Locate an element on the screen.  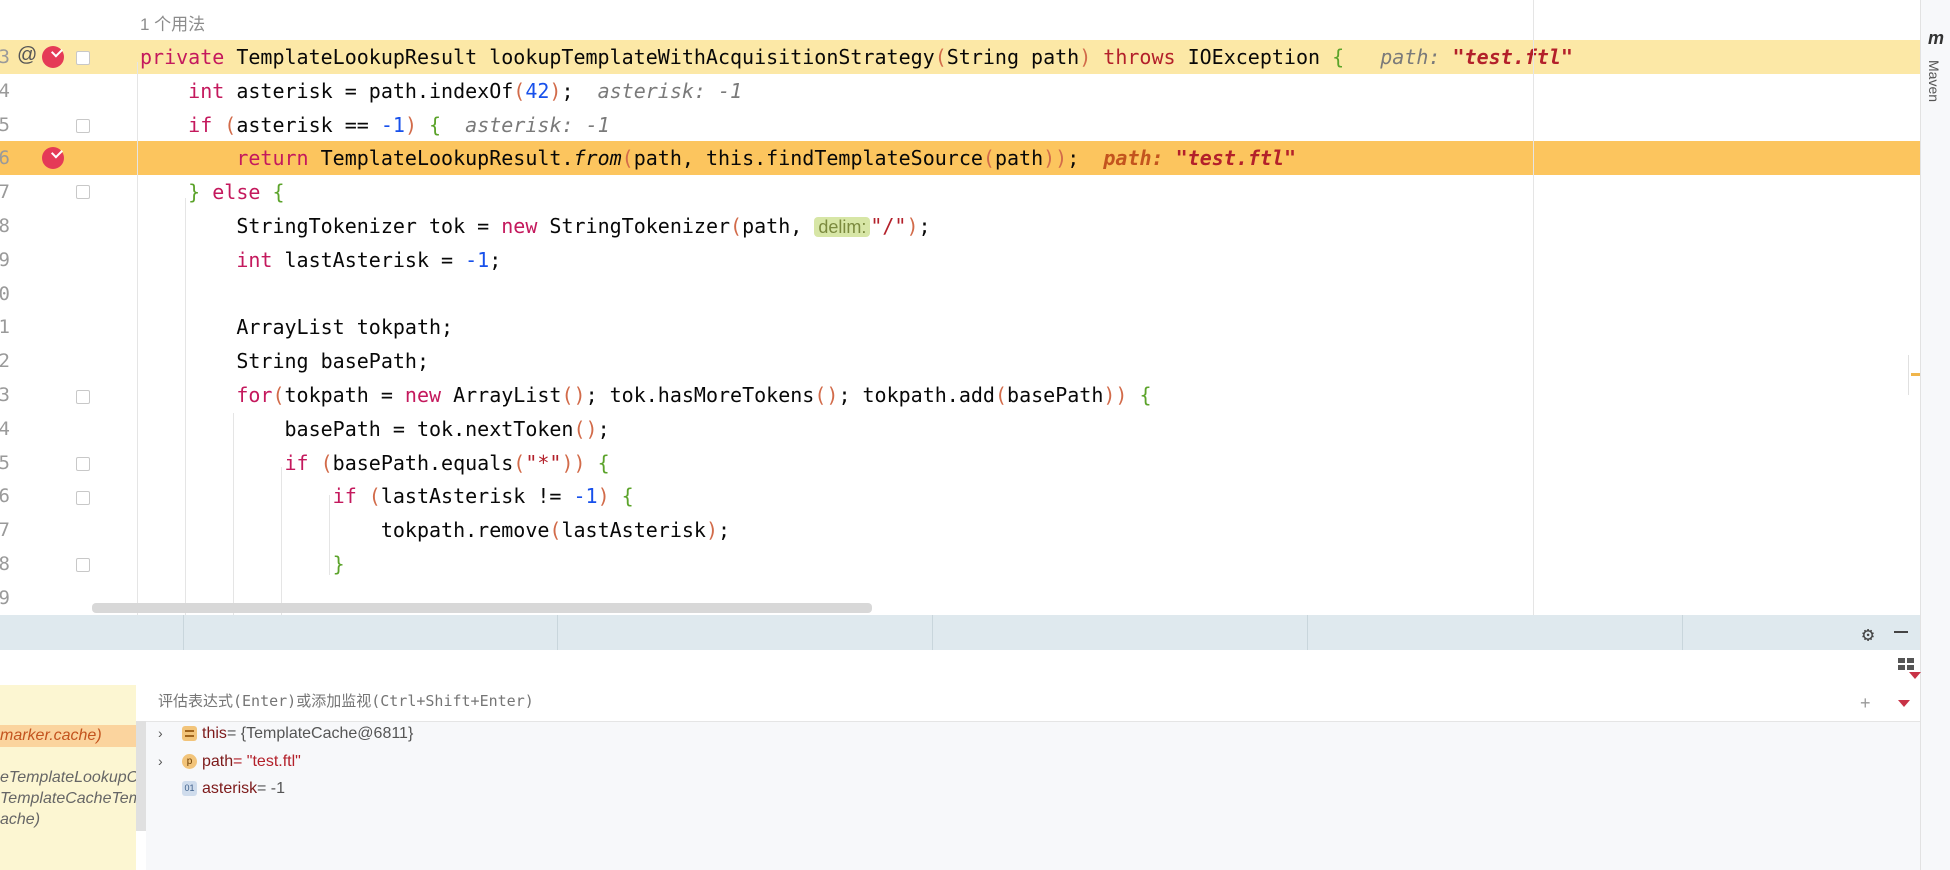
code-text: if (lastAsterisk != -1) { is located at coordinates (387, 496).